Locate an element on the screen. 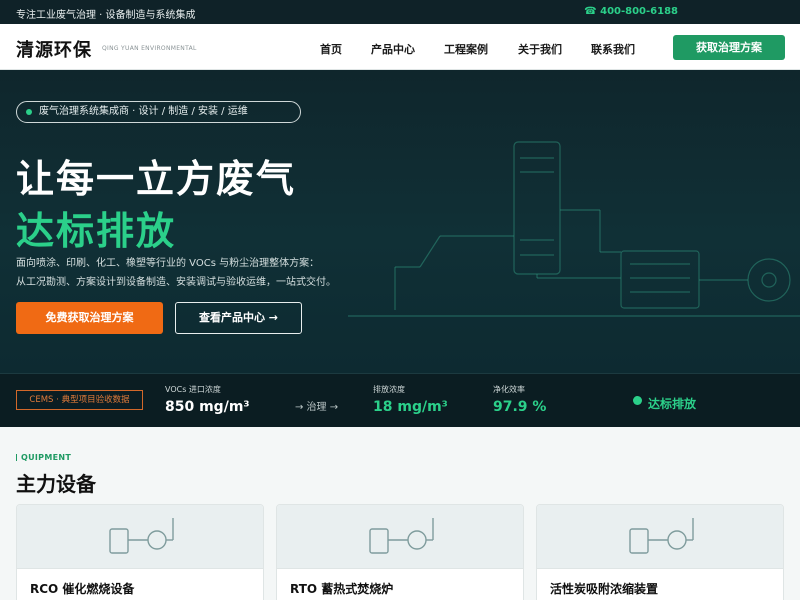  hero-badge-text: 废气治理系统集成商 · 设计 / 制造 / 安装 / 运维 is located at coordinates (143, 111).